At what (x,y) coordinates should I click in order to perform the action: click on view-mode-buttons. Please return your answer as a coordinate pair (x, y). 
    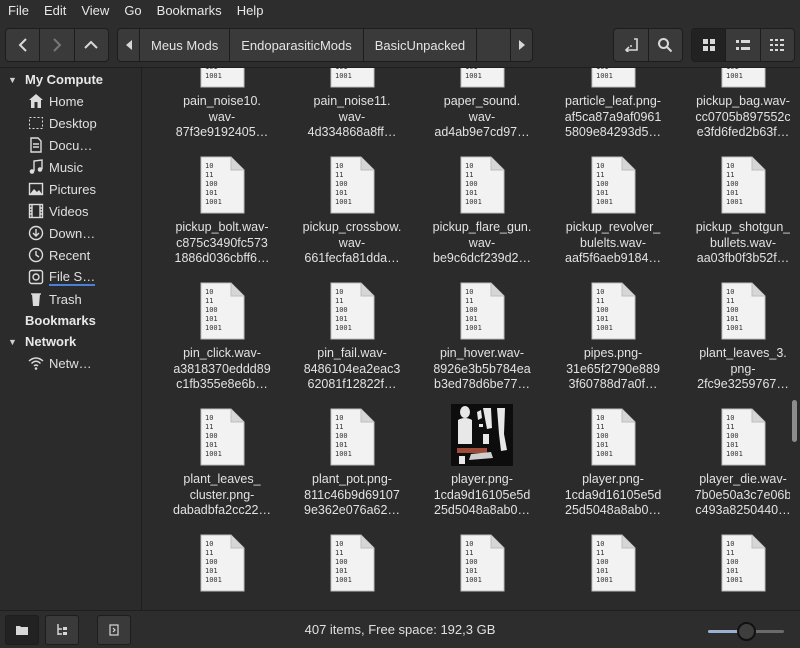
    Looking at the image, I should click on (743, 45).